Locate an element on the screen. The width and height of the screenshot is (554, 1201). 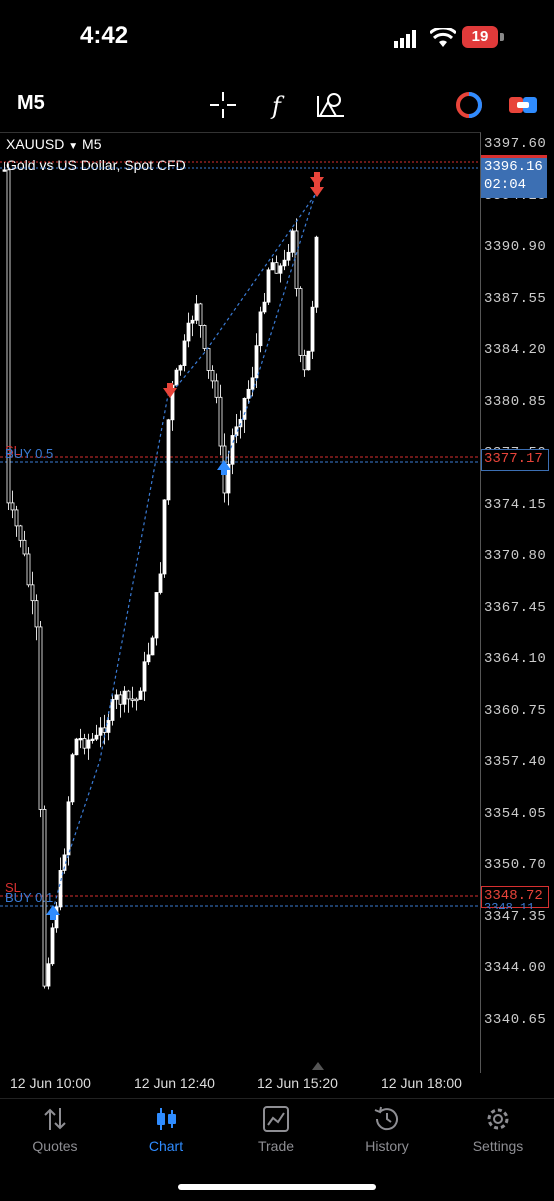
tab-label: Quotes is located at coordinates (55, 1146).